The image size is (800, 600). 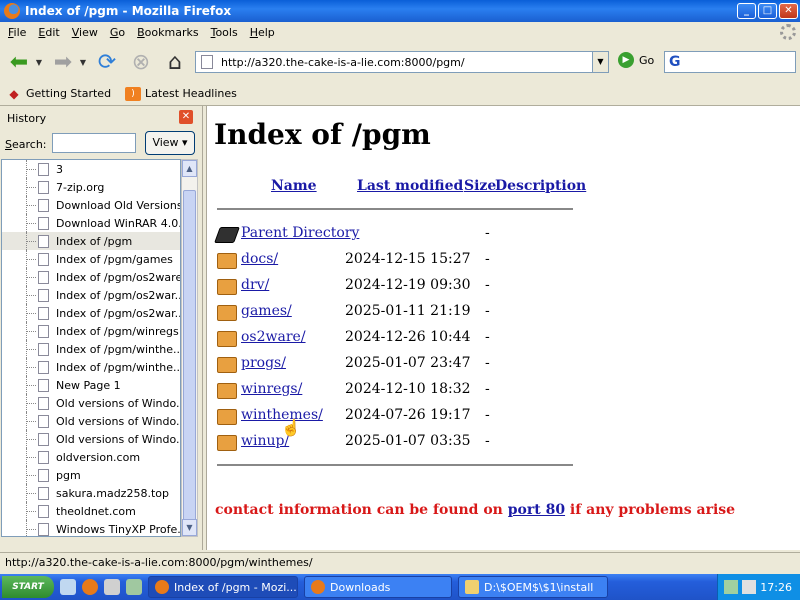 What do you see at coordinates (39, 62) in the screenshot?
I see `back-history-dropdown-icon: ▼` at bounding box center [39, 62].